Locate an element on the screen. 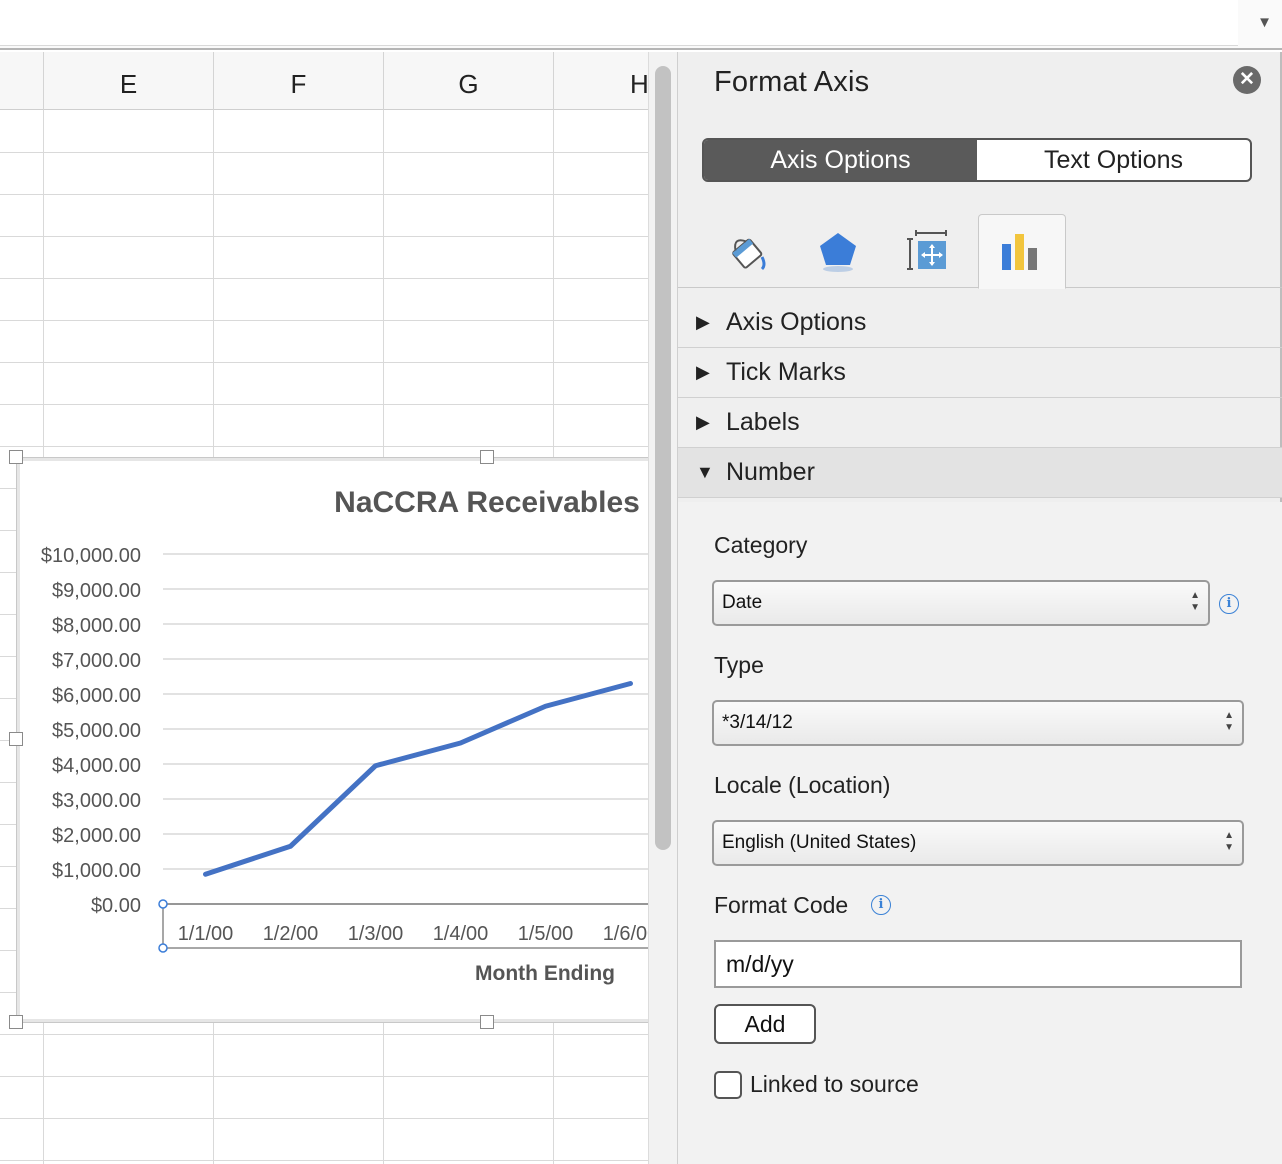  formula-bar: ▼ is located at coordinates (641, 25).